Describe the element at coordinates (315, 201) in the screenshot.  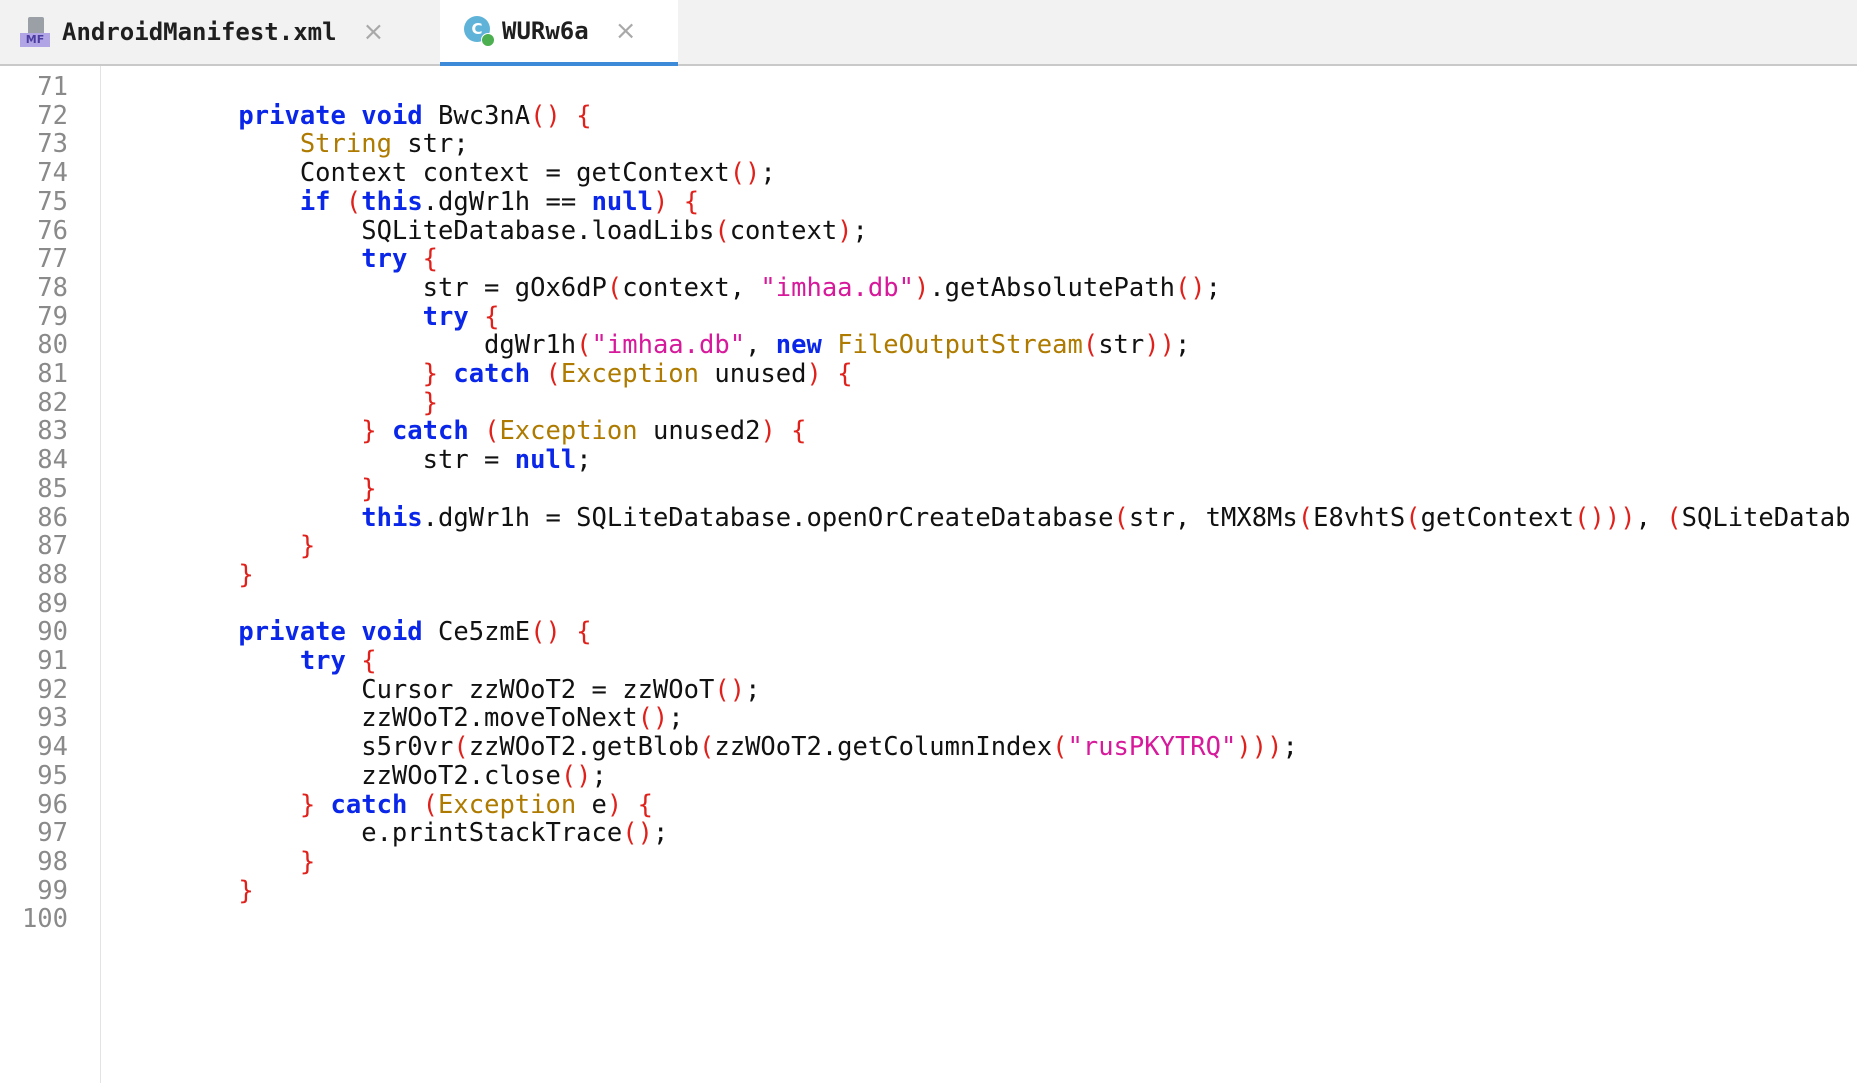
I see `code-token: if` at that location.